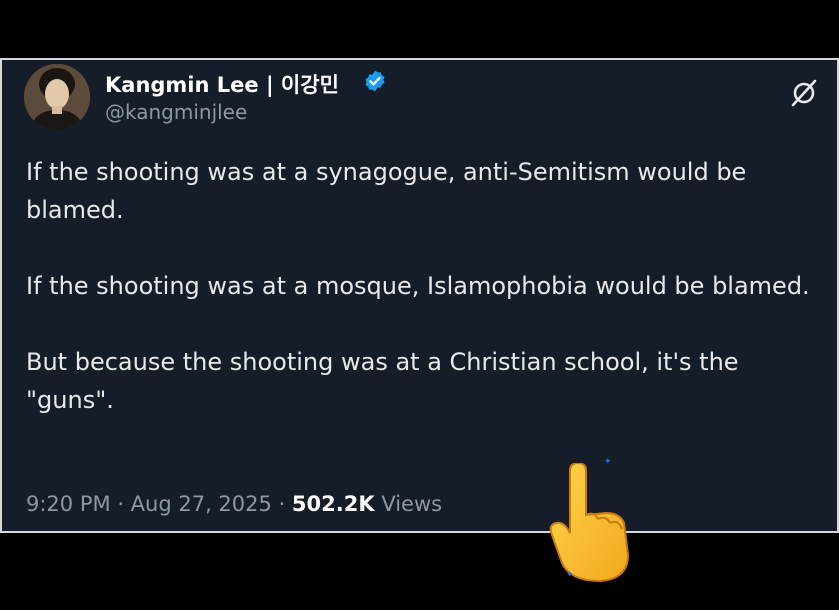  Describe the element at coordinates (333, 504) in the screenshot. I see `views-count: 502.2K` at that location.